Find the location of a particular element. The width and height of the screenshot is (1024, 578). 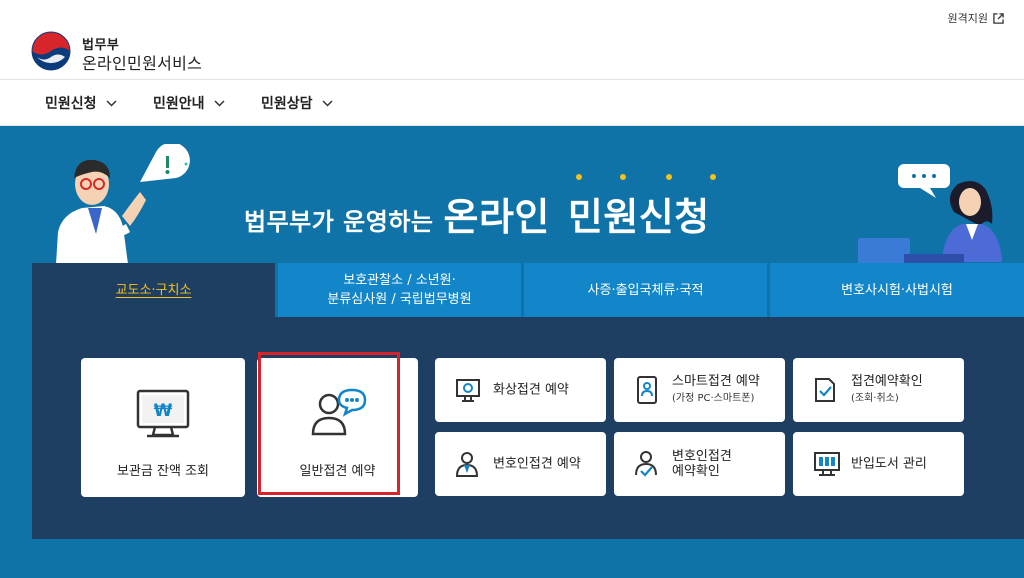

hero-title-suffix: 민원신청 is located at coordinates (641, 207).